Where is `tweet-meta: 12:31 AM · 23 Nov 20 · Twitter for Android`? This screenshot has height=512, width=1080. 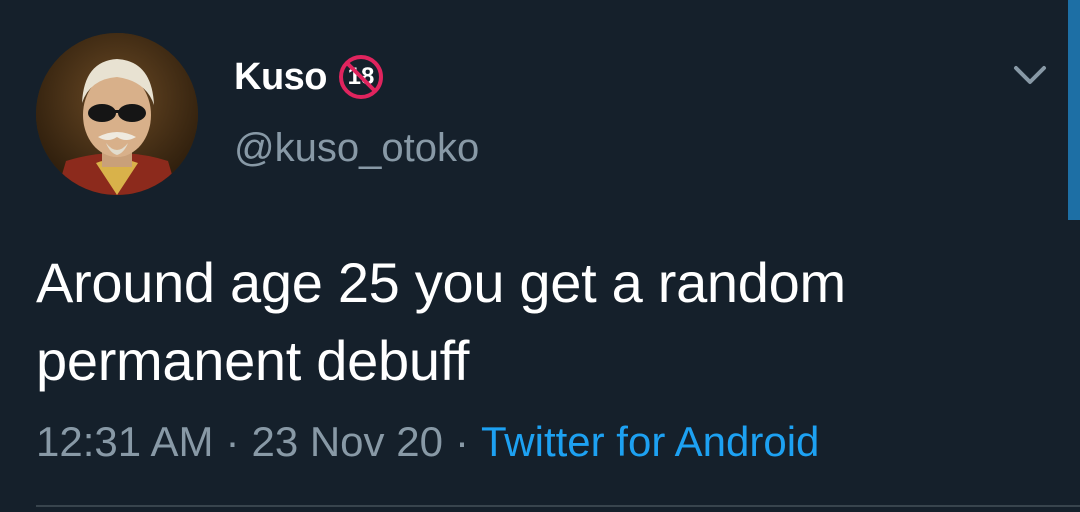
tweet-meta: 12:31 AM · 23 Nov 20 · Twitter for Android is located at coordinates (427, 442).